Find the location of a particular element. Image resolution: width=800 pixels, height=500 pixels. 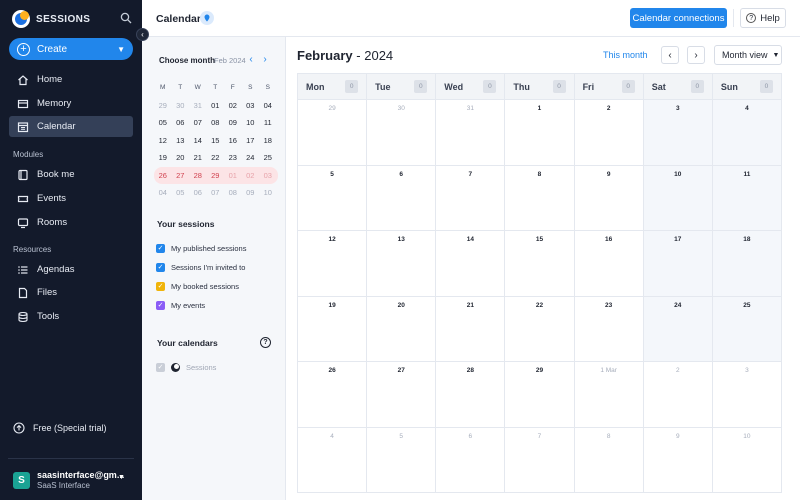

mini-day: 07 is located at coordinates (216, 192).